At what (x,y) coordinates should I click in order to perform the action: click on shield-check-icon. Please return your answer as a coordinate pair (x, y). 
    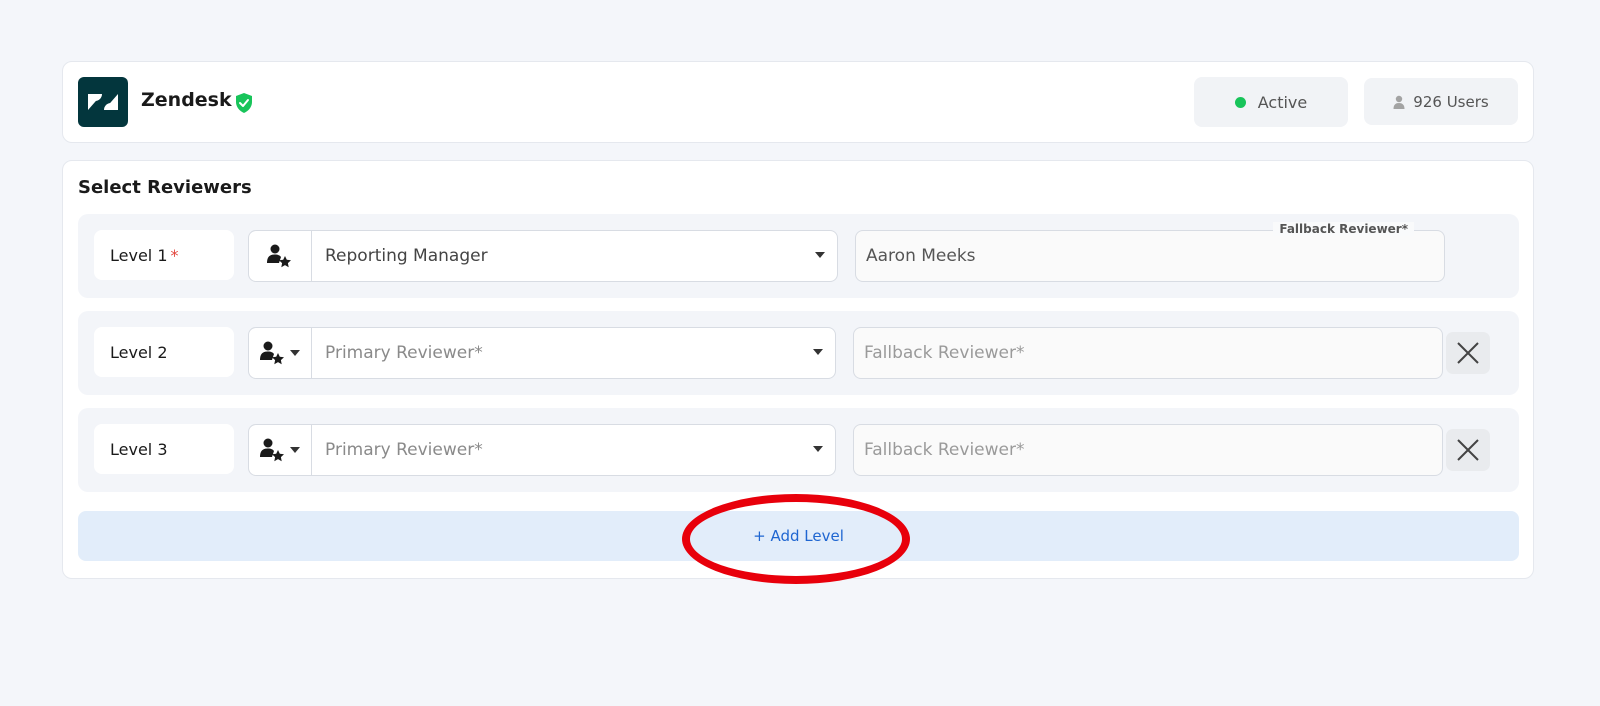
    Looking at the image, I should click on (244, 103).